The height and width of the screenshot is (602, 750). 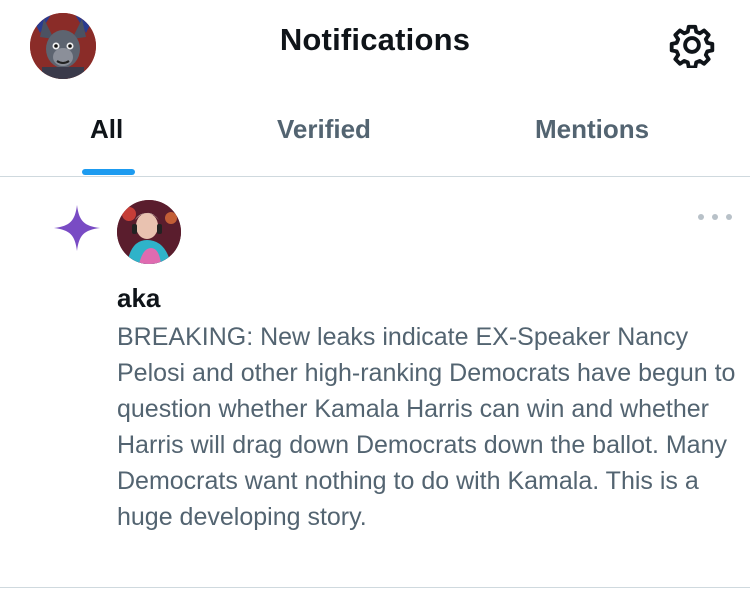 I want to click on avatar, so click(x=149, y=232).